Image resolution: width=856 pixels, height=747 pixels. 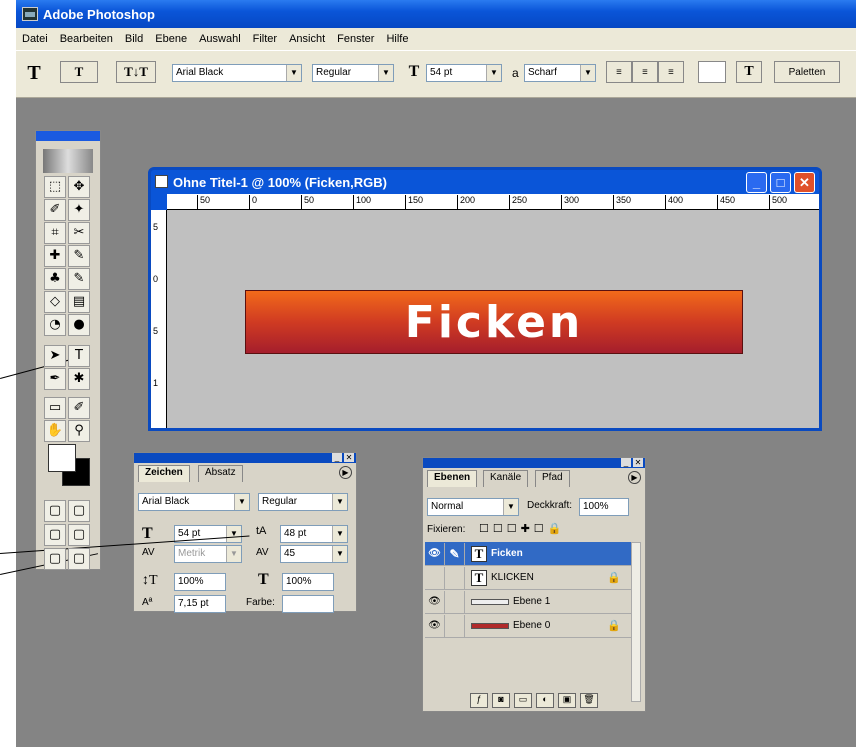 I want to click on layer-row-ebene-1: 👁 Ebene 1, so click(x=528, y=602).